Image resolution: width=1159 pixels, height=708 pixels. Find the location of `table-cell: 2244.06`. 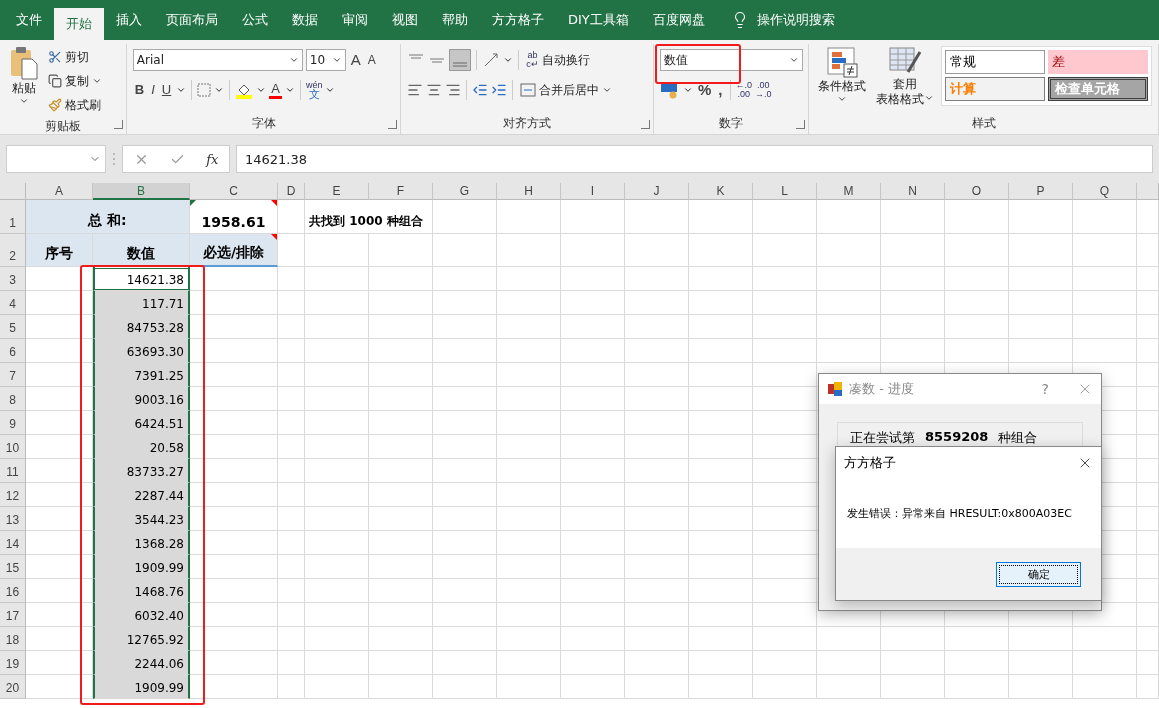

table-cell: 2244.06 is located at coordinates (141, 663).